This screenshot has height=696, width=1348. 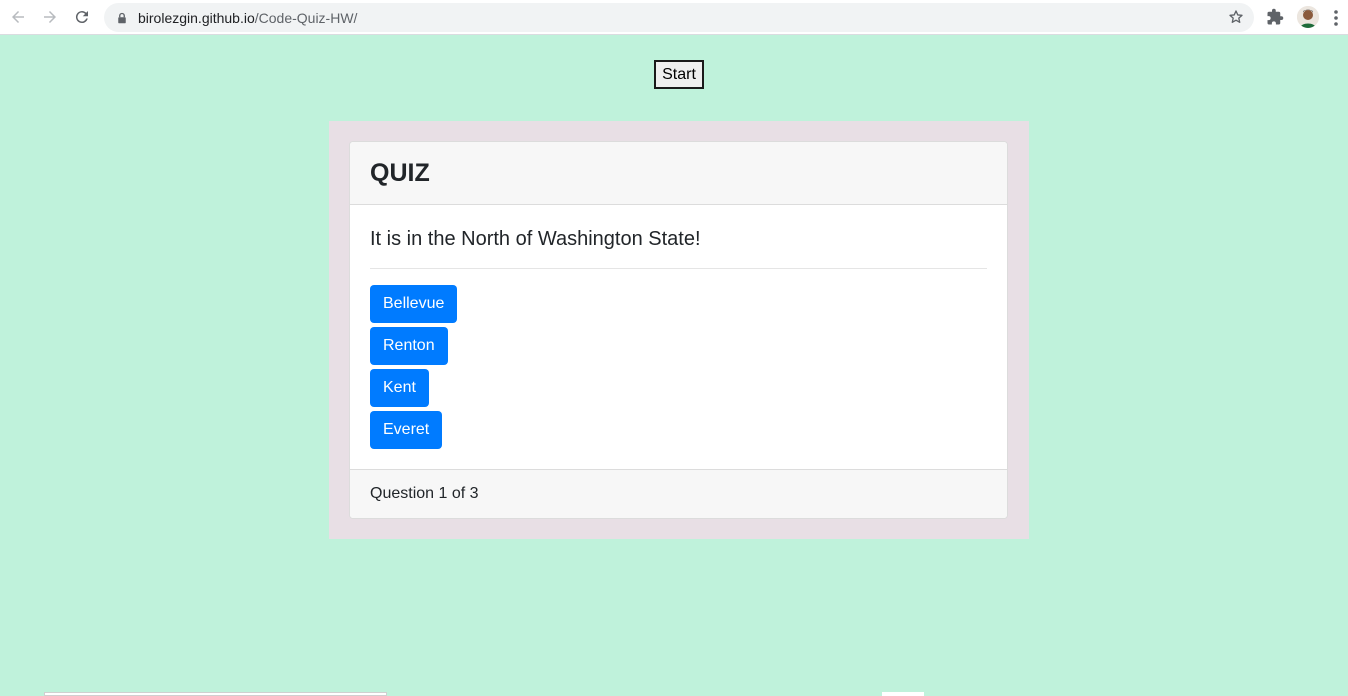 What do you see at coordinates (414, 304) in the screenshot?
I see `answer-button-bellevue: Bellevue` at bounding box center [414, 304].